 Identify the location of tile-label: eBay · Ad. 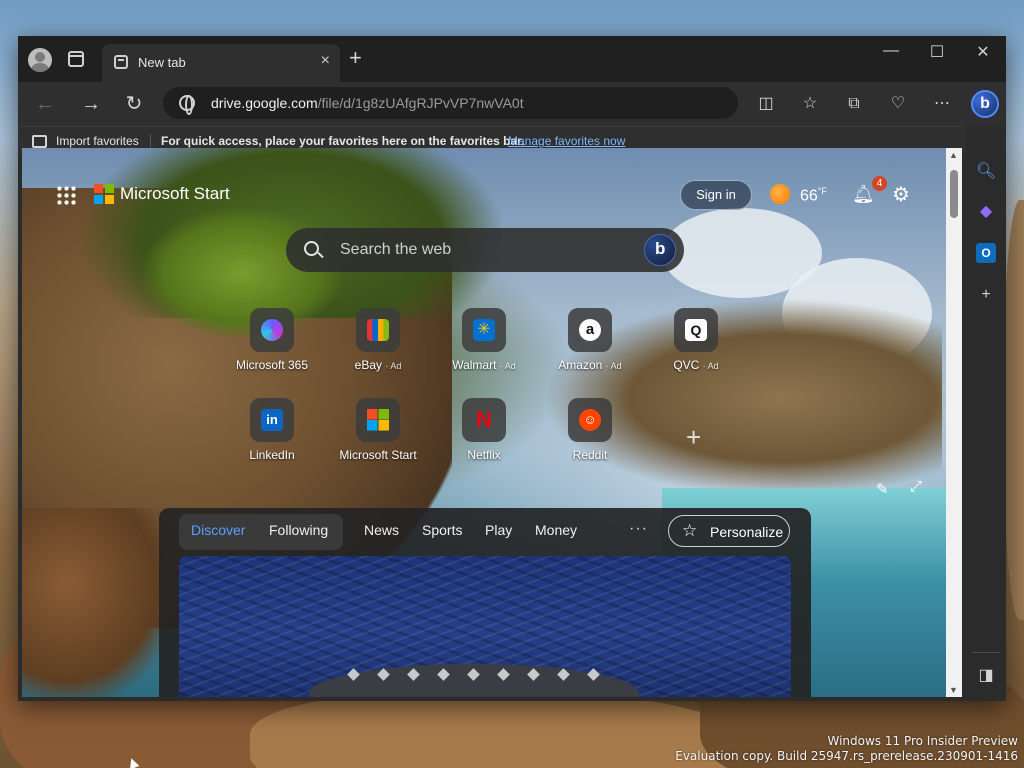
(378, 365).